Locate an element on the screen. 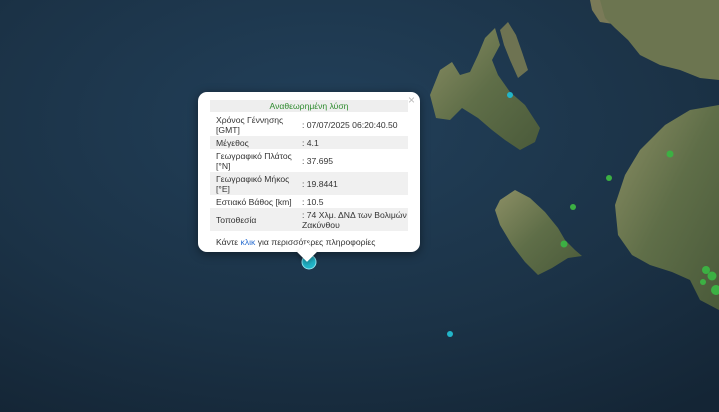 The width and height of the screenshot is (719, 412). info-value: : 74 Χλμ. ΔΝΔ των Βολιμών Ζακύνθου is located at coordinates (354, 219).